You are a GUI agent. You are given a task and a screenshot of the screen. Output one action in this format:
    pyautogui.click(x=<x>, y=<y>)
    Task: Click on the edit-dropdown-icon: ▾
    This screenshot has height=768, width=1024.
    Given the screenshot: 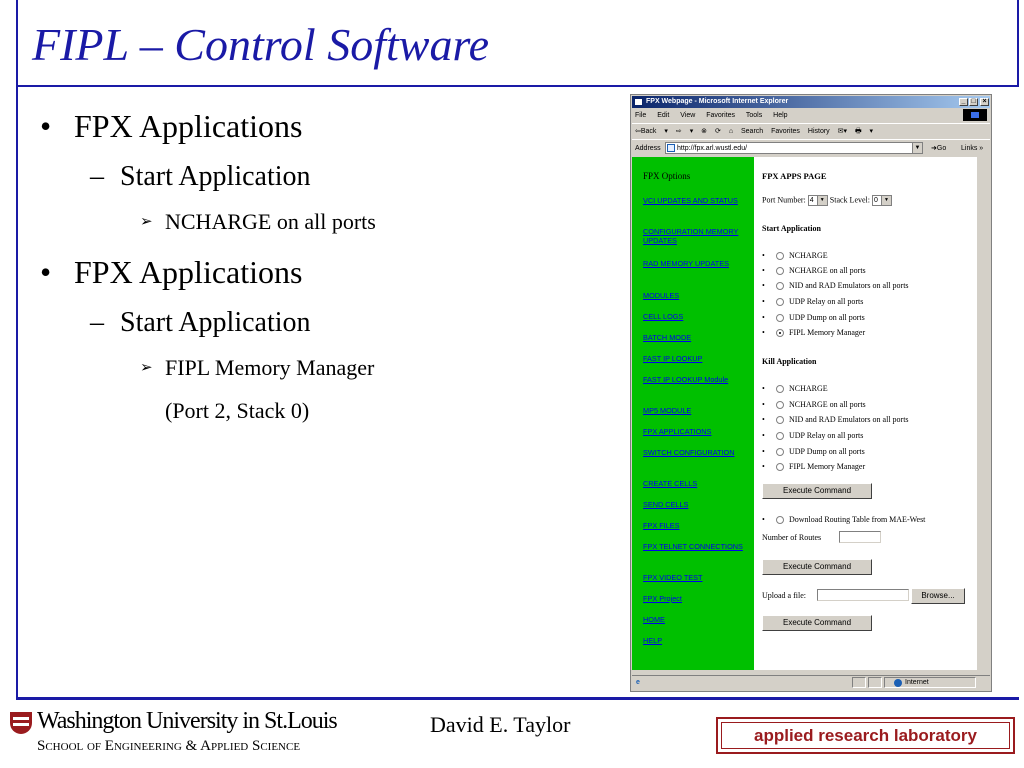 What is the action you would take?
    pyautogui.click(x=872, y=131)
    